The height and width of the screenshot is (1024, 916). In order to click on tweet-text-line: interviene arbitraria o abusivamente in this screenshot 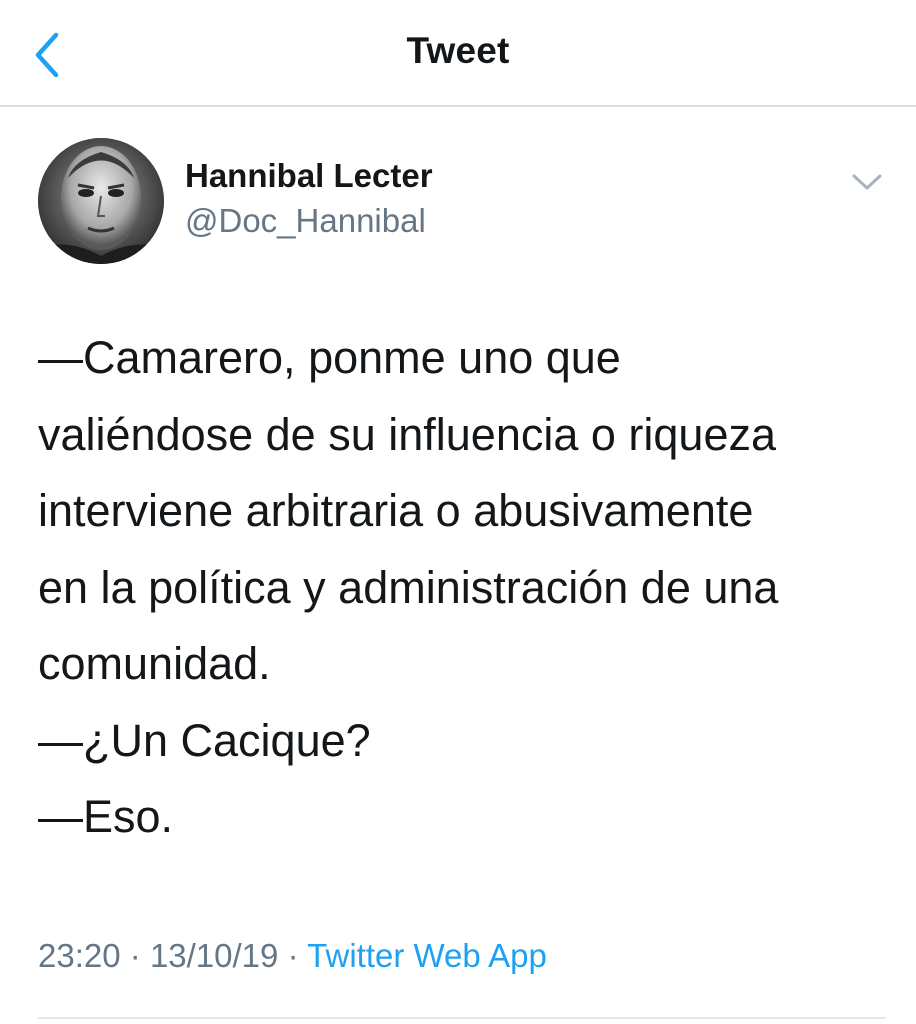, I will do `click(396, 510)`.